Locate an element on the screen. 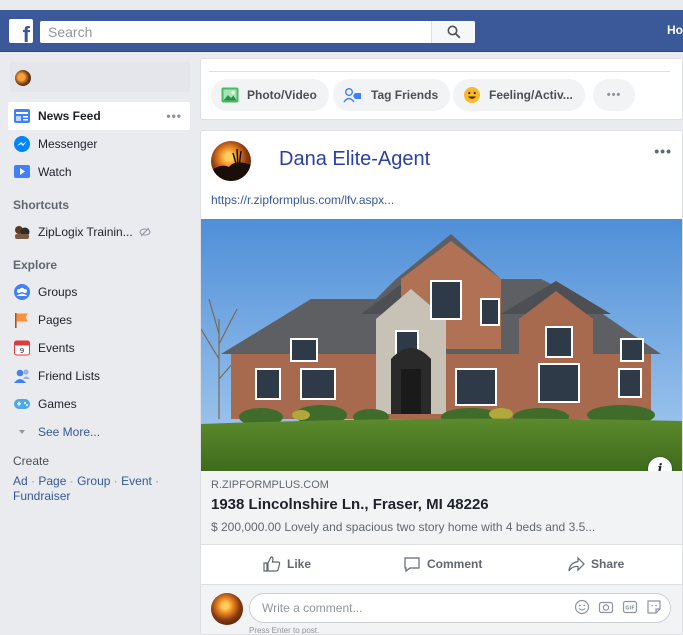 Image resolution: width=683 pixels, height=635 pixels. comment-input is located at coordinates (395, 608).